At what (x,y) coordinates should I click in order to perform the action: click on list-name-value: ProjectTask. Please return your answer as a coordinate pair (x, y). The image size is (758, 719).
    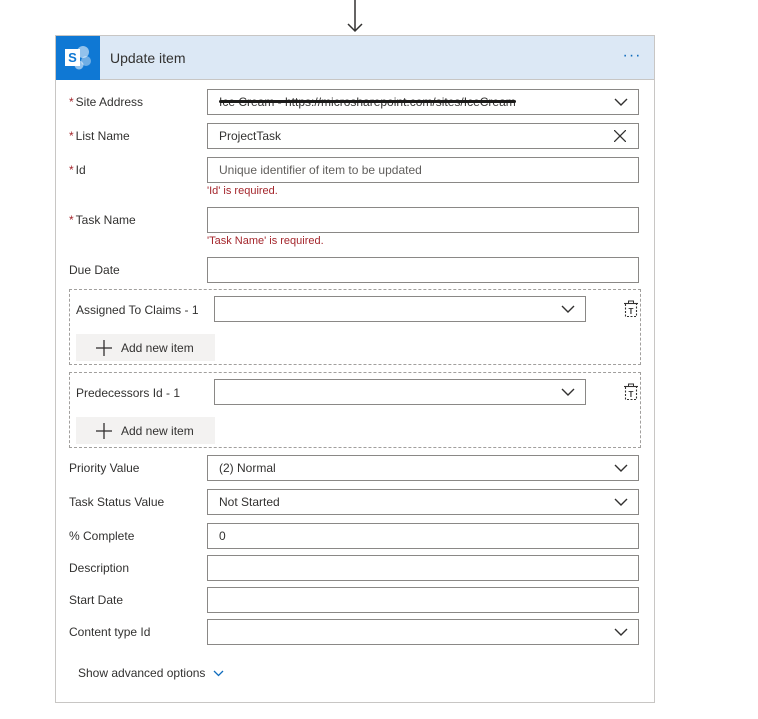
    Looking at the image, I should click on (250, 136).